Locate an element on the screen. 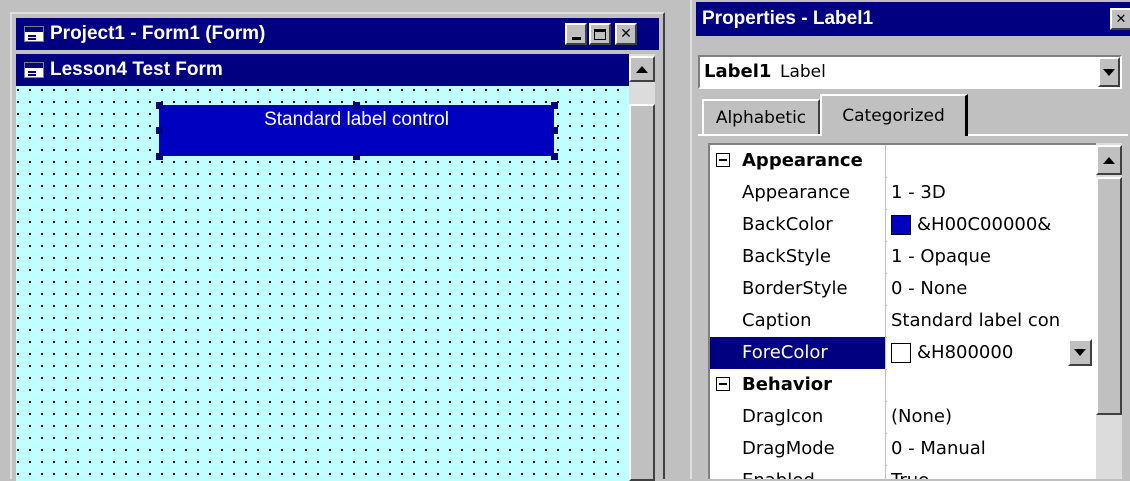 Image resolution: width=1130 pixels, height=481 pixels. property-name: DragIcon is located at coordinates (798, 417).